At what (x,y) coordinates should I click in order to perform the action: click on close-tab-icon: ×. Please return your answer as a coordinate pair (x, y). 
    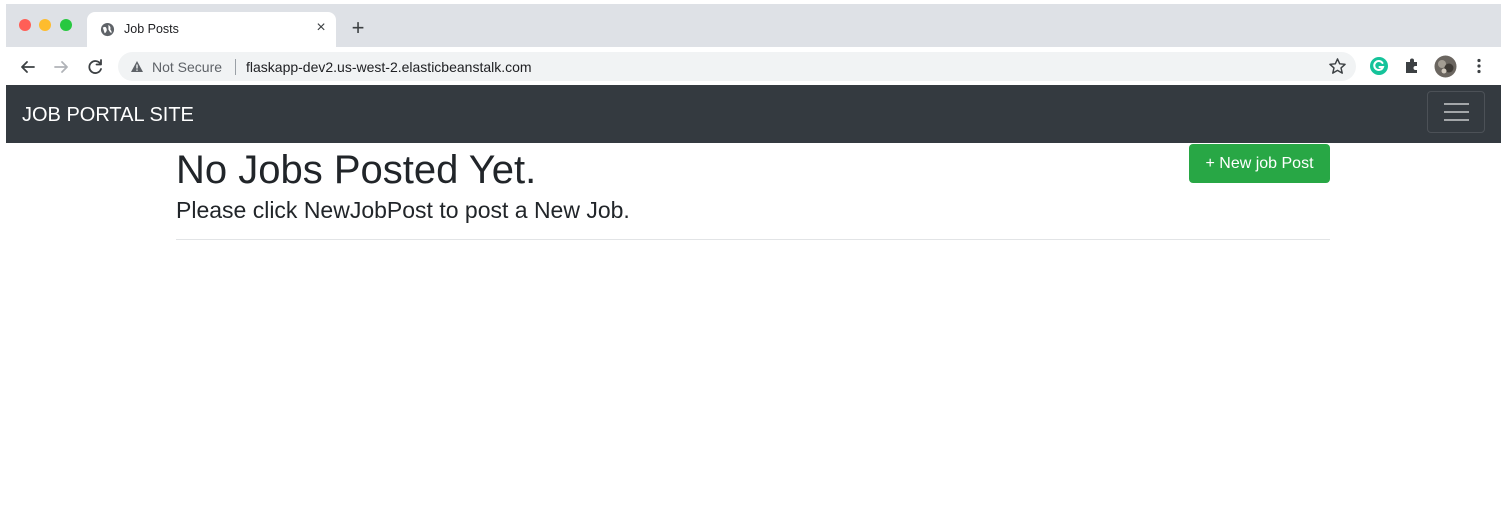
    Looking at the image, I should click on (321, 28).